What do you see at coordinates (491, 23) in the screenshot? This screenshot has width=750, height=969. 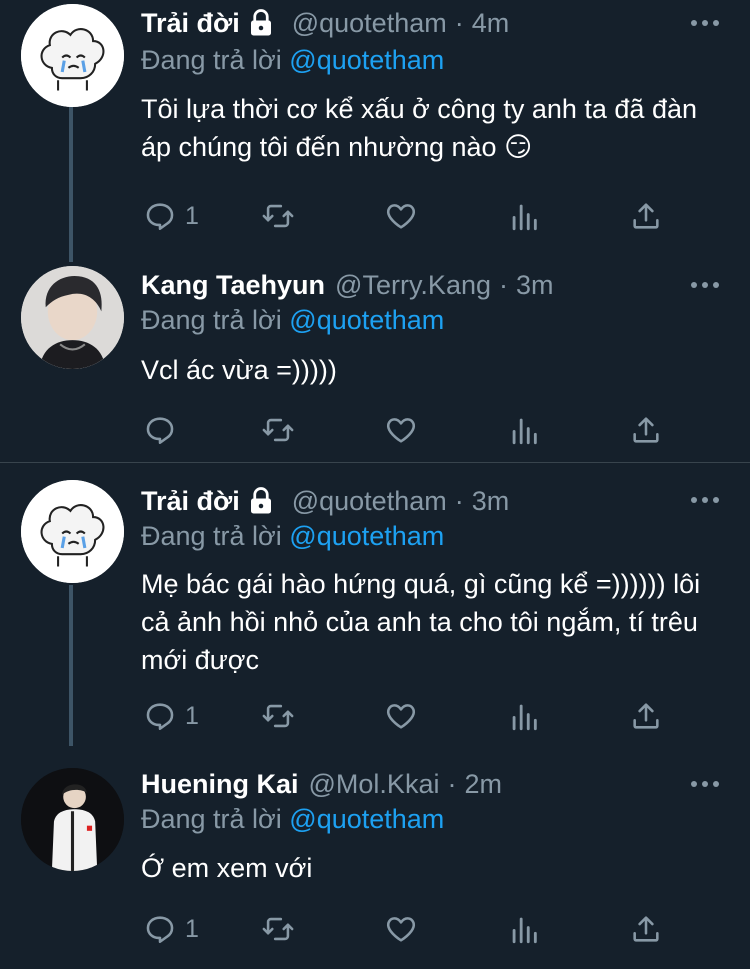 I see `timestamp: 4m` at bounding box center [491, 23].